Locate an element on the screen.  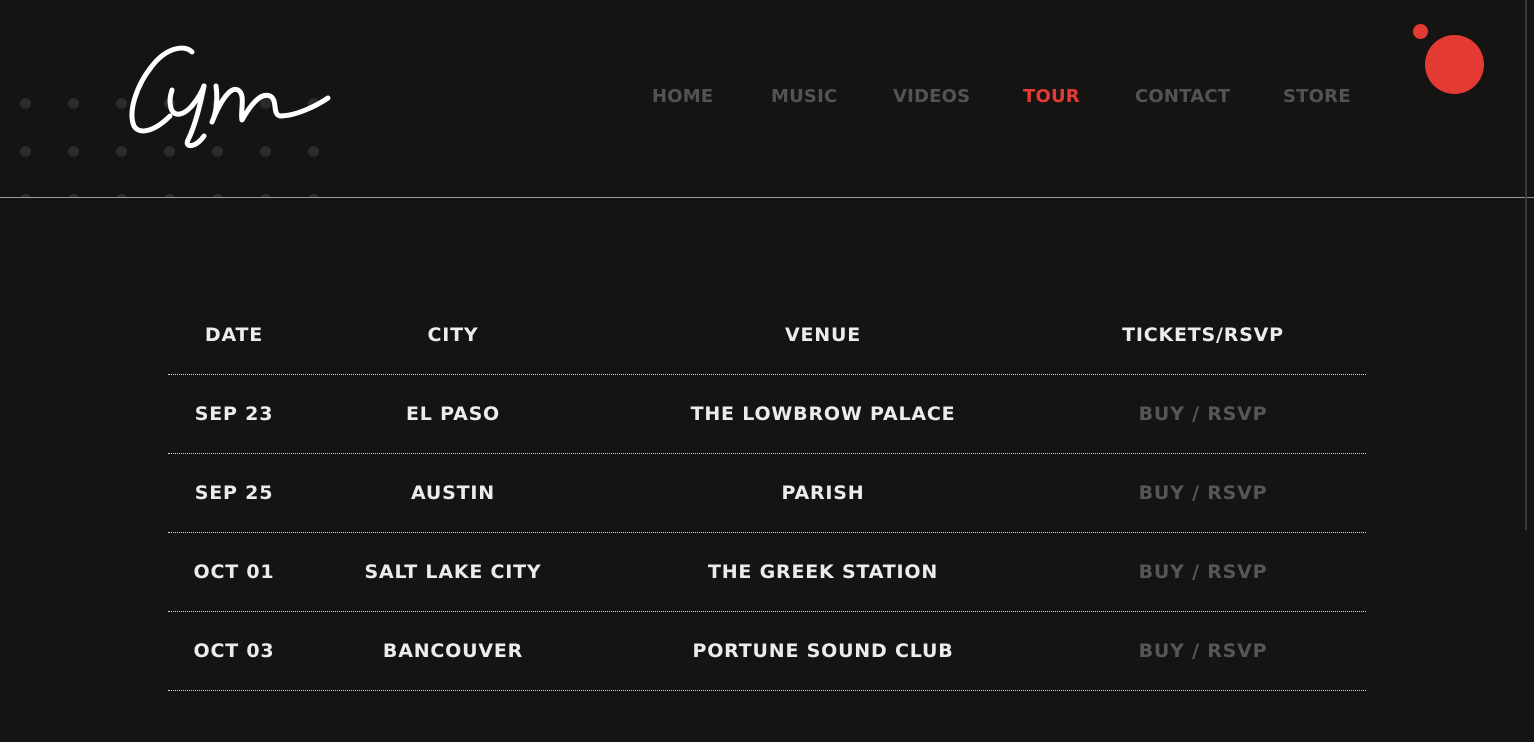
tour-venue: PARISH is located at coordinates (823, 493).